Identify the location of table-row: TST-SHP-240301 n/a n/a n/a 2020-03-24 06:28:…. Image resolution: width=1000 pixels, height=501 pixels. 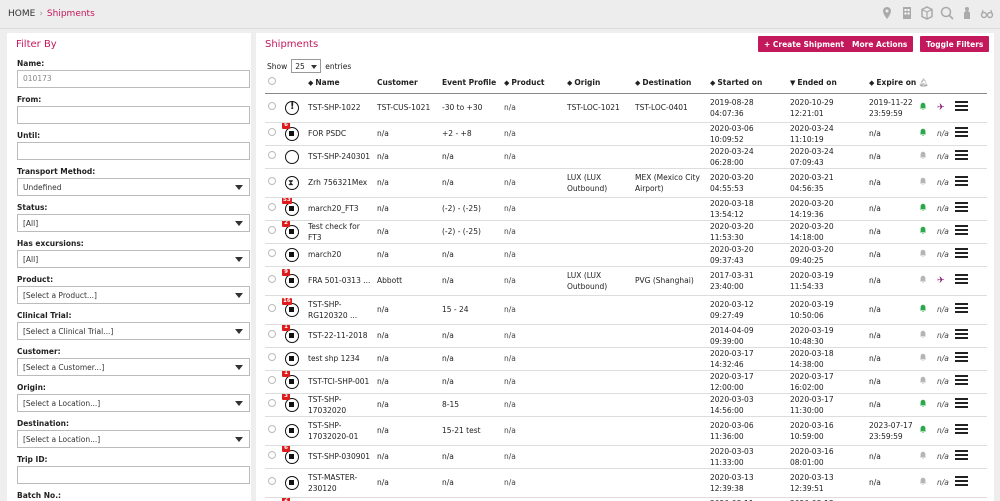
(626, 157).